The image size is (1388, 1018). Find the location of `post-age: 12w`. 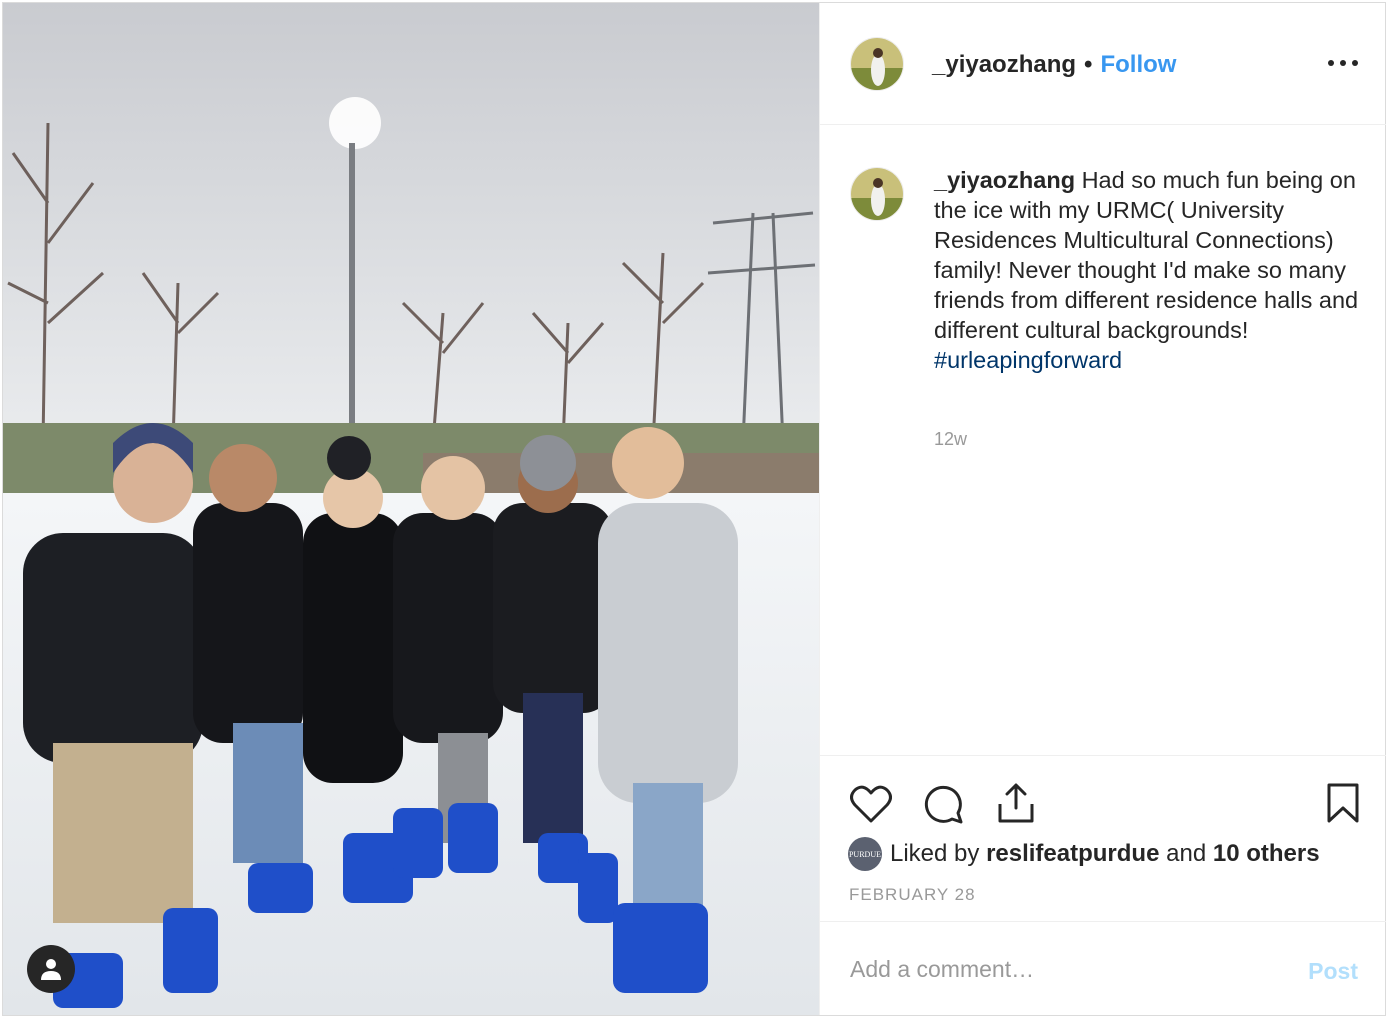

post-age: 12w is located at coordinates (950, 439).